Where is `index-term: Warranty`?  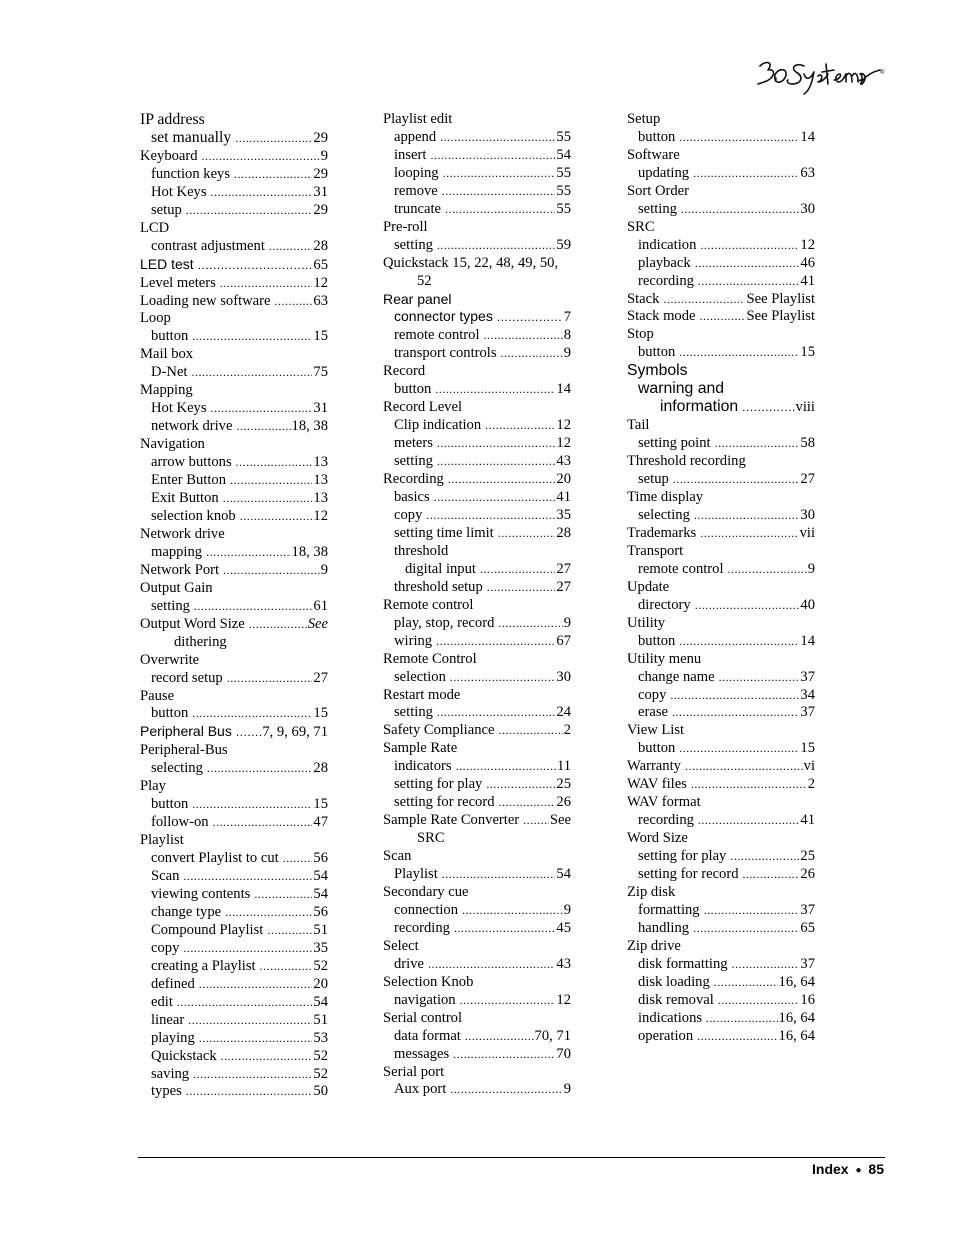 index-term: Warranty is located at coordinates (654, 766).